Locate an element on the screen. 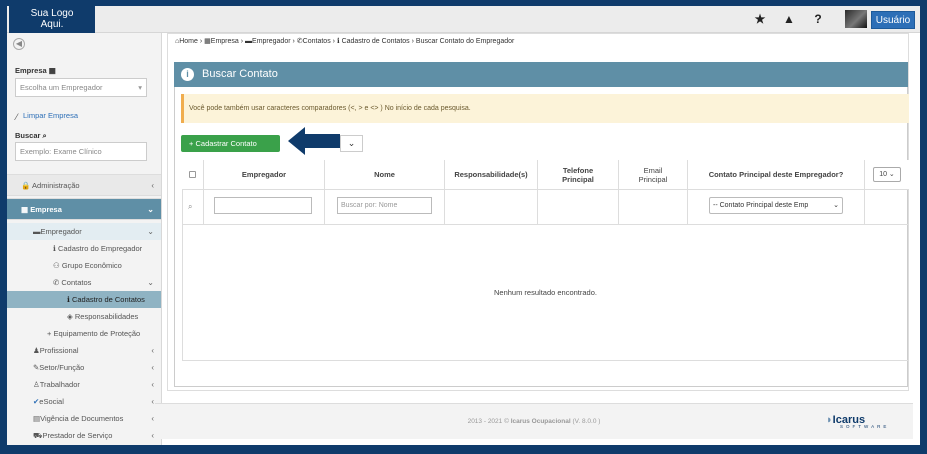  panel-header: i Buscar Contato is located at coordinates (541, 74).